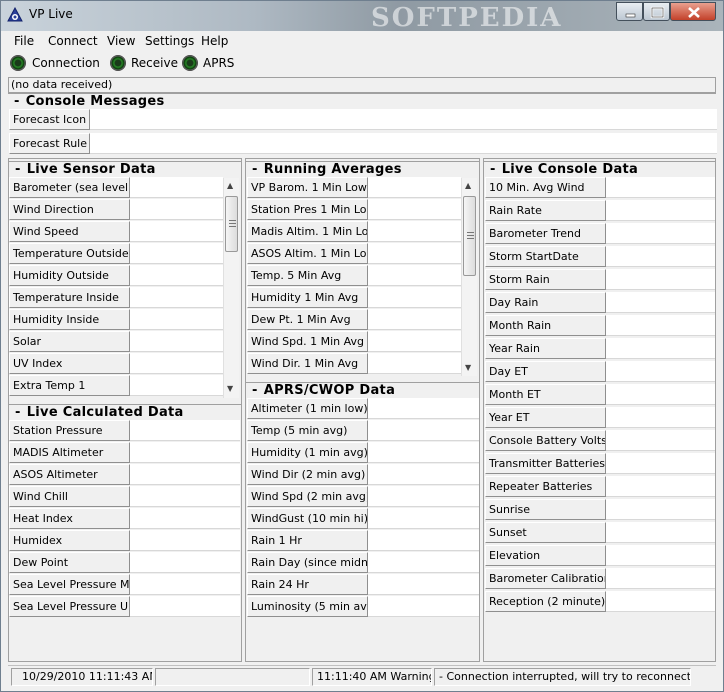 The width and height of the screenshot is (724, 692). I want to click on minimize-button, so click(629, 11).